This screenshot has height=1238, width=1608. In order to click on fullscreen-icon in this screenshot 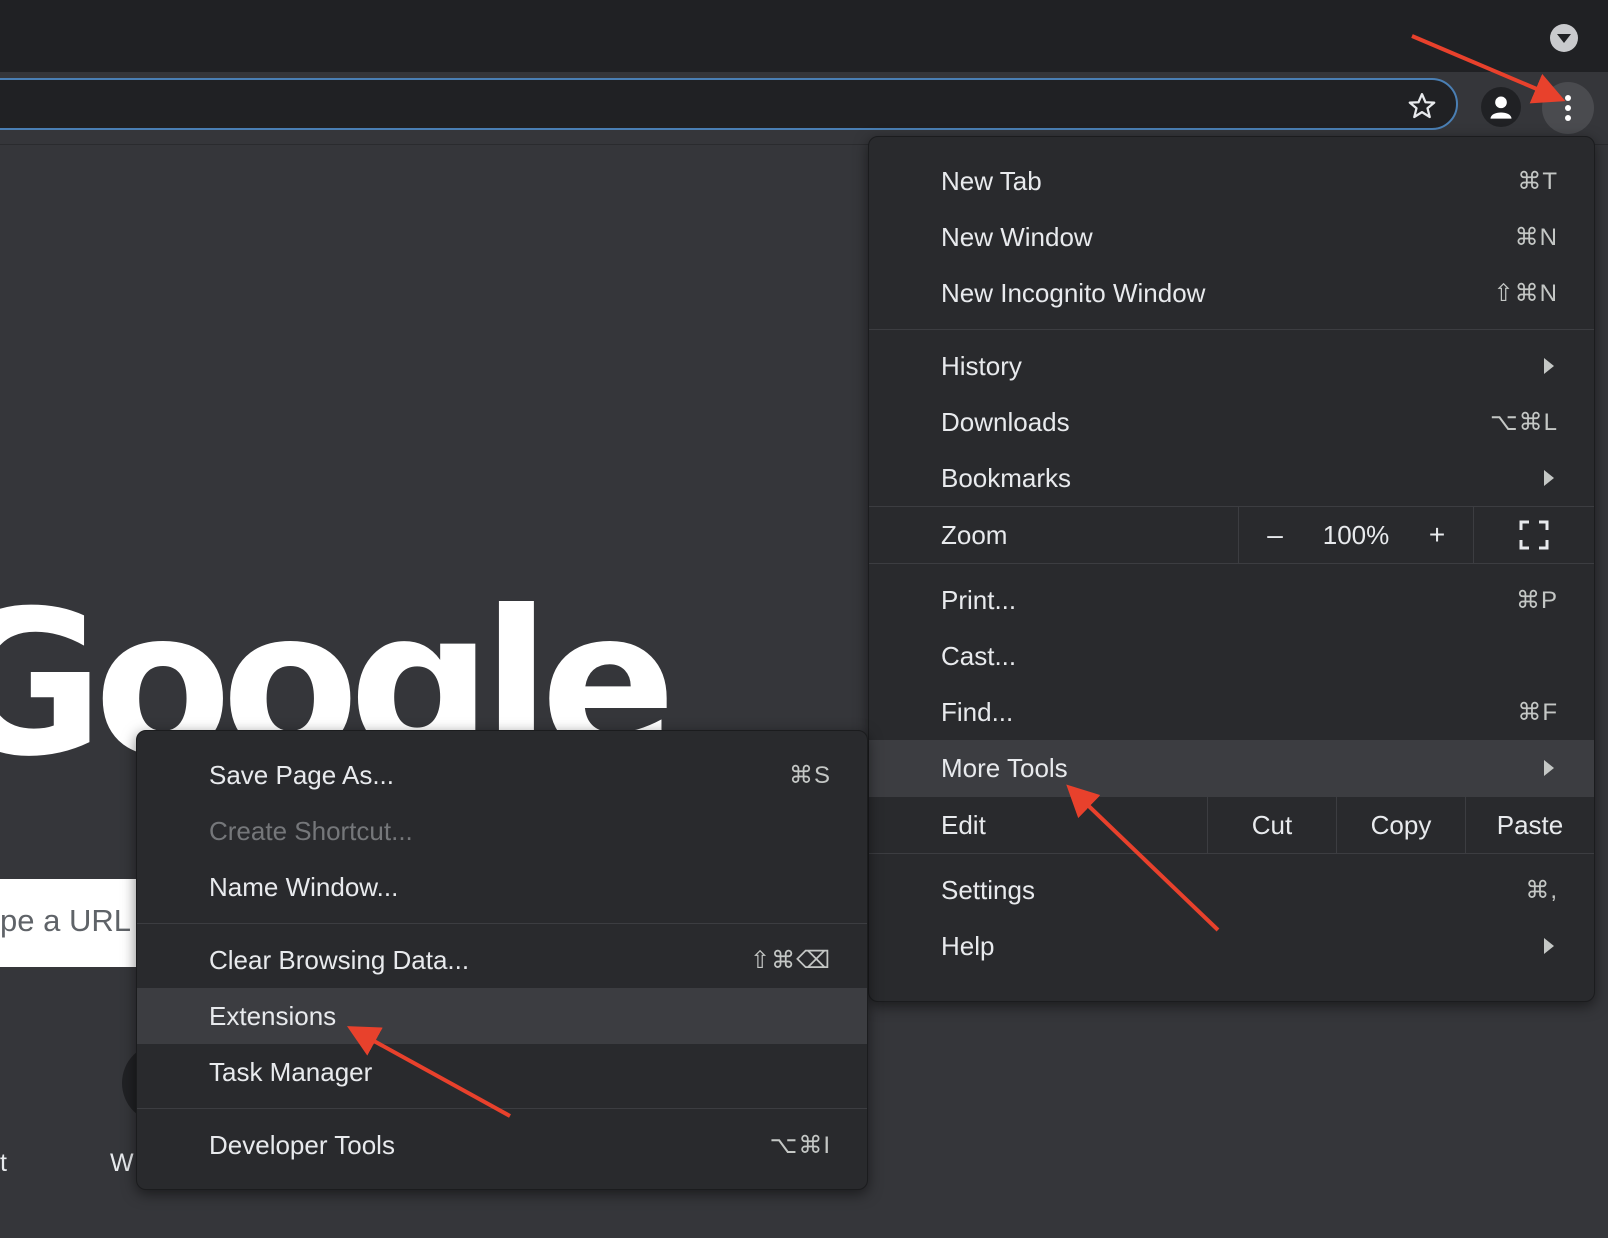, I will do `click(1534, 535)`.